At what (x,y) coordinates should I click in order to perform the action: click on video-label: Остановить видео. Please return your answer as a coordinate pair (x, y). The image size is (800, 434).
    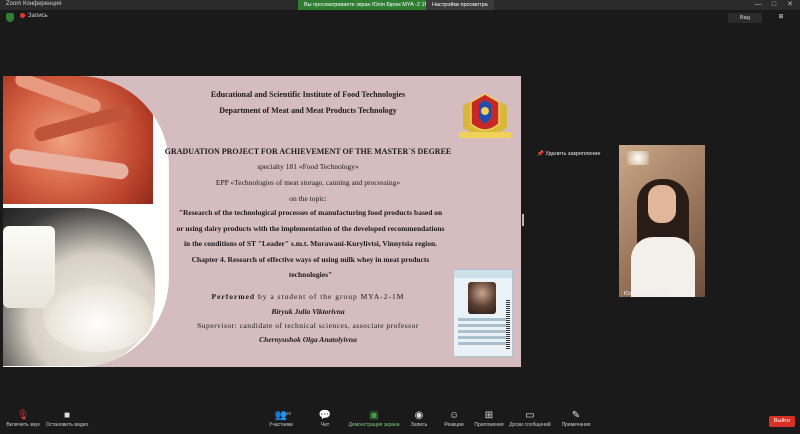
    Looking at the image, I should click on (67, 425).